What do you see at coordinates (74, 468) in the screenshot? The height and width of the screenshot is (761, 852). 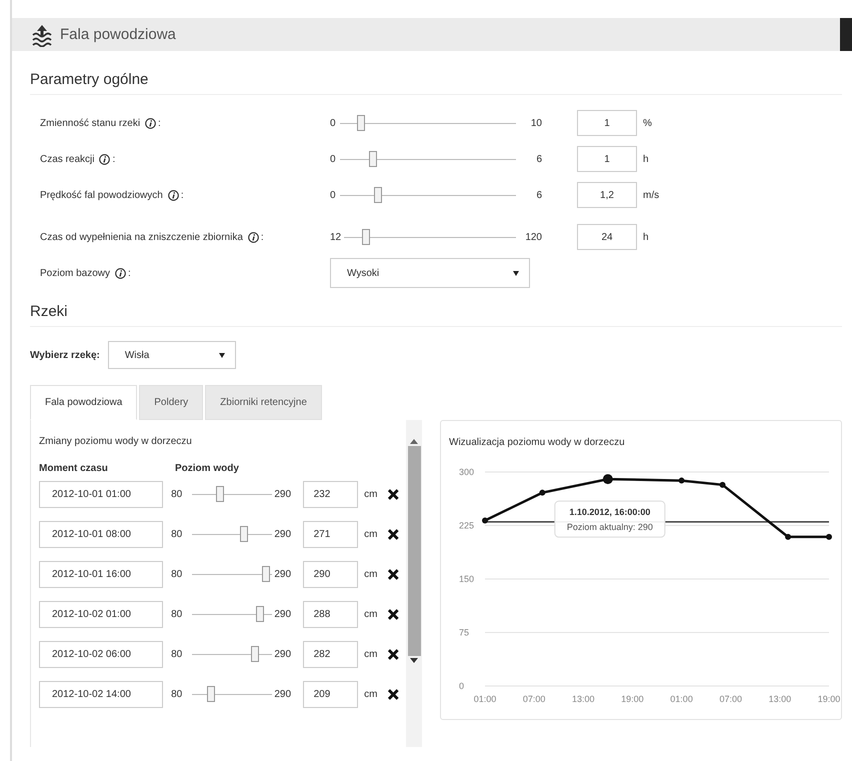 I see `column-header: Moment czasu` at bounding box center [74, 468].